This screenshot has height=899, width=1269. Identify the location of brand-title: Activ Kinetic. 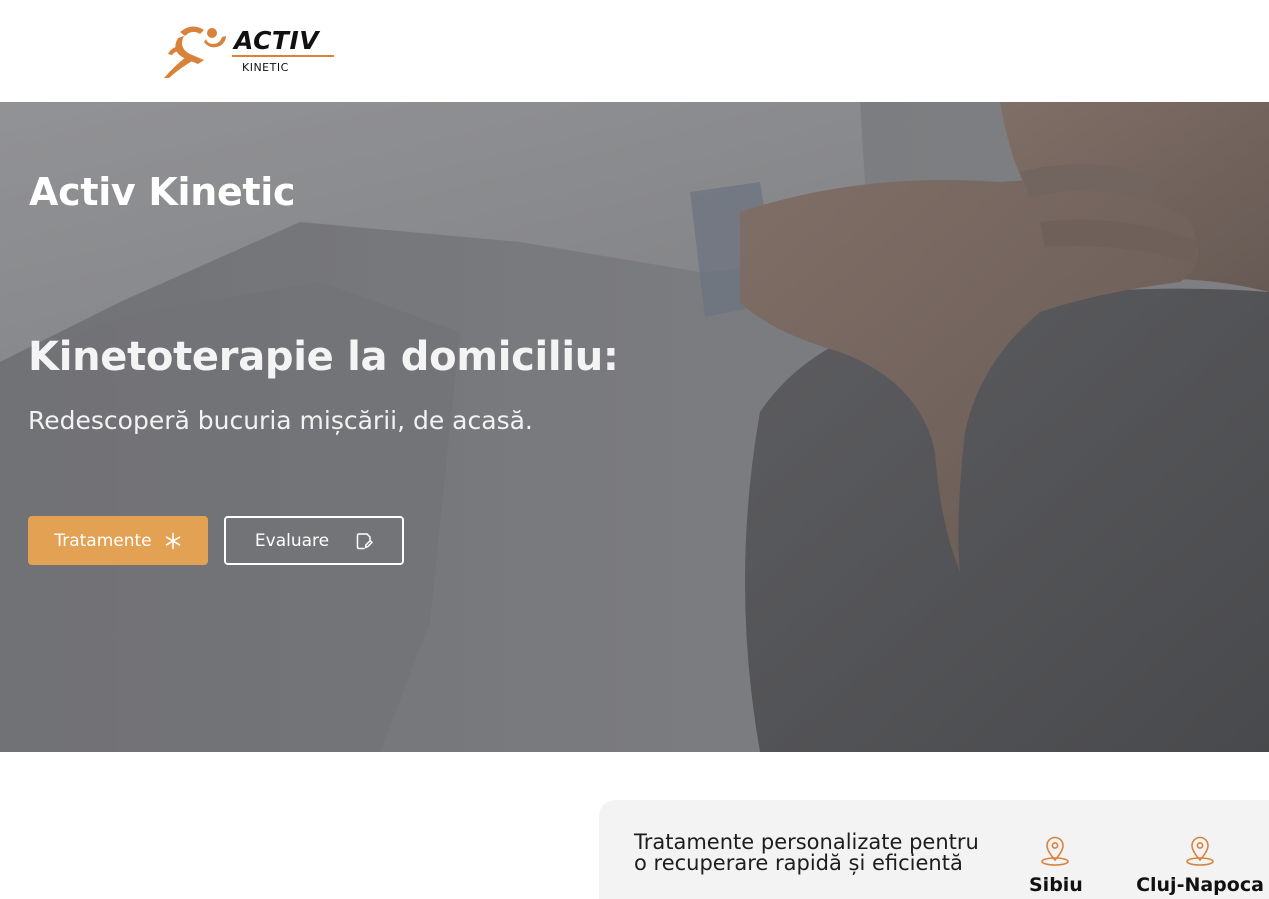
(162, 192).